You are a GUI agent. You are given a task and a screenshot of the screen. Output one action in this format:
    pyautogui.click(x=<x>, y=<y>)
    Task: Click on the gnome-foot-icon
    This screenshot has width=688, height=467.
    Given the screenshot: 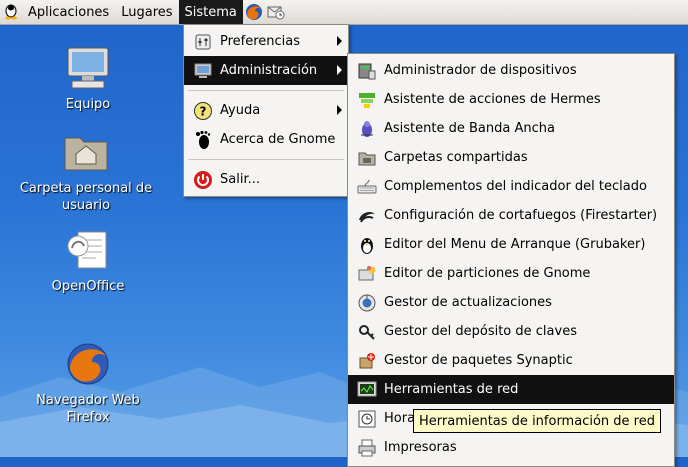 What is the action you would take?
    pyautogui.click(x=11, y=12)
    